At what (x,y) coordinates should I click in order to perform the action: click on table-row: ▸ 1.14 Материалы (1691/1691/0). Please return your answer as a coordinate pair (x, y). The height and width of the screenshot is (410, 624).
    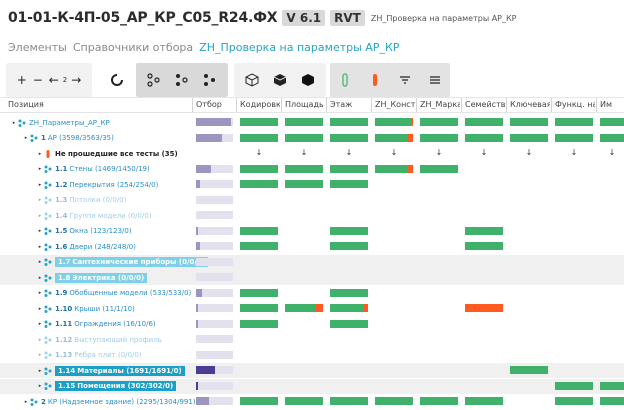
    Looking at the image, I should click on (312, 370).